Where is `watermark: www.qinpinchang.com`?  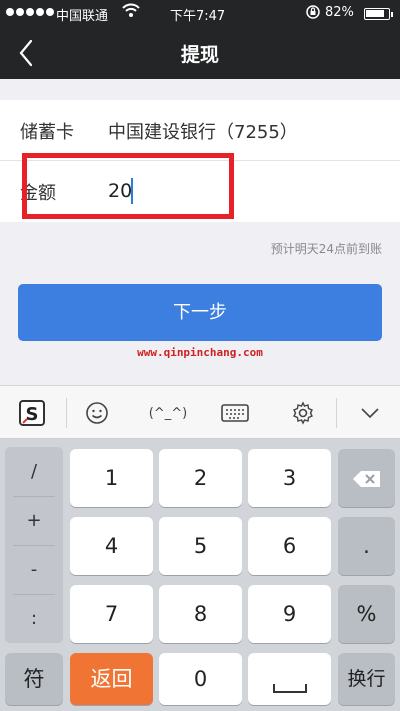 watermark: www.qinpinchang.com is located at coordinates (200, 352).